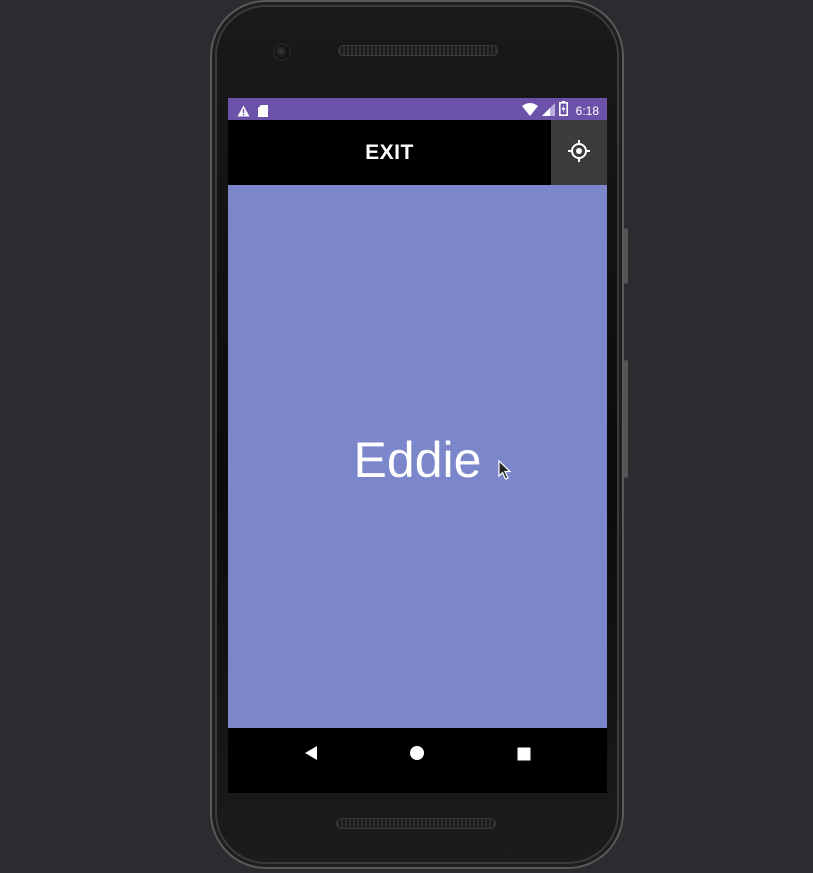 This screenshot has width=813, height=873. I want to click on bottom-speaker, so click(416, 823).